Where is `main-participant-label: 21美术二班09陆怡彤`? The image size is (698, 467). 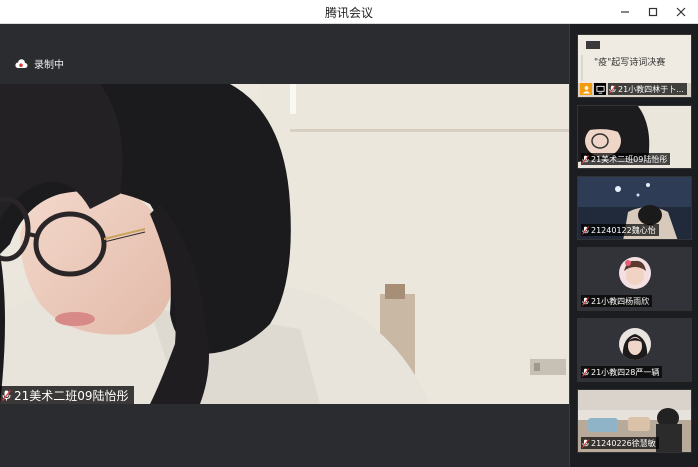
main-participant-label: 21美术二班09陆怡彤 is located at coordinates (67, 395).